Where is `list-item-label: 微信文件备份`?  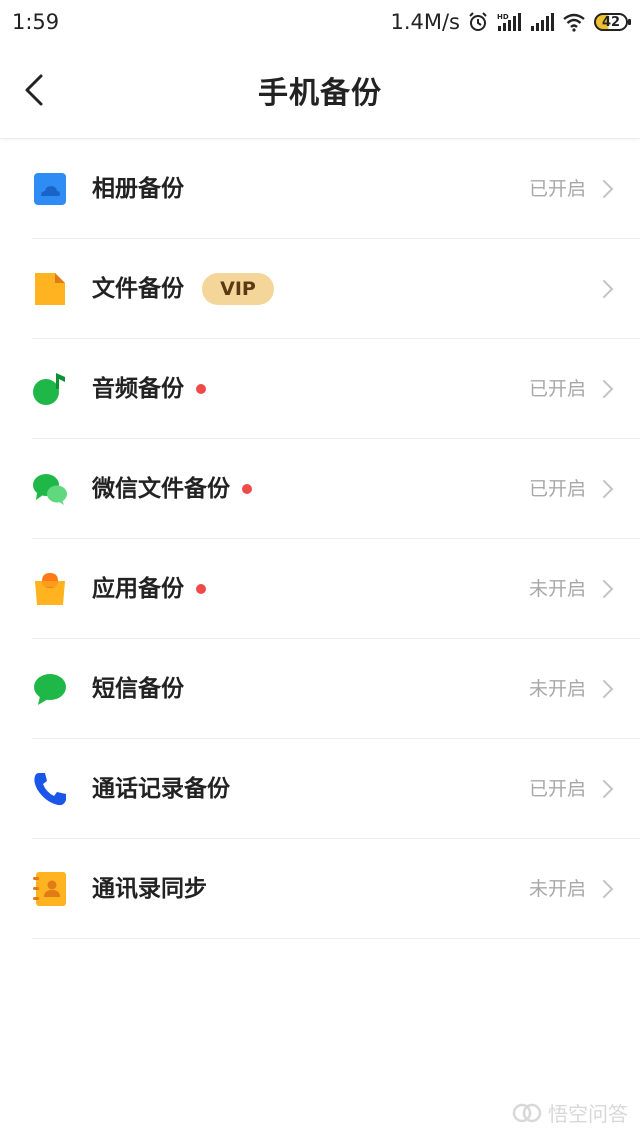
list-item-label: 微信文件备份 is located at coordinates (172, 489).